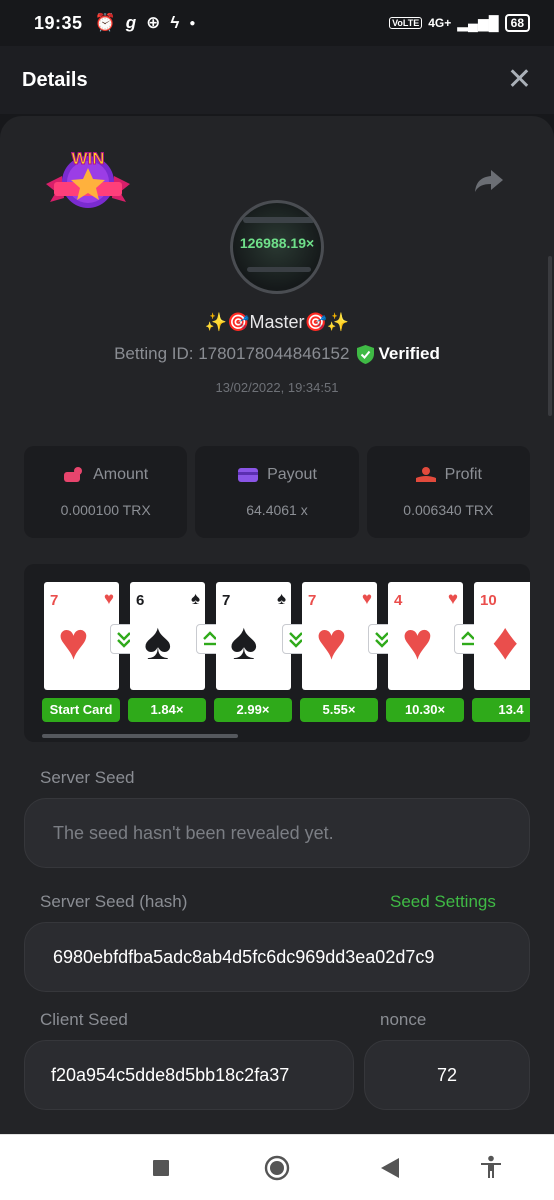 This screenshot has width=554, height=1200. Describe the element at coordinates (277, 243) in the screenshot. I see `avatar-multiplier: 126988.19×` at that location.